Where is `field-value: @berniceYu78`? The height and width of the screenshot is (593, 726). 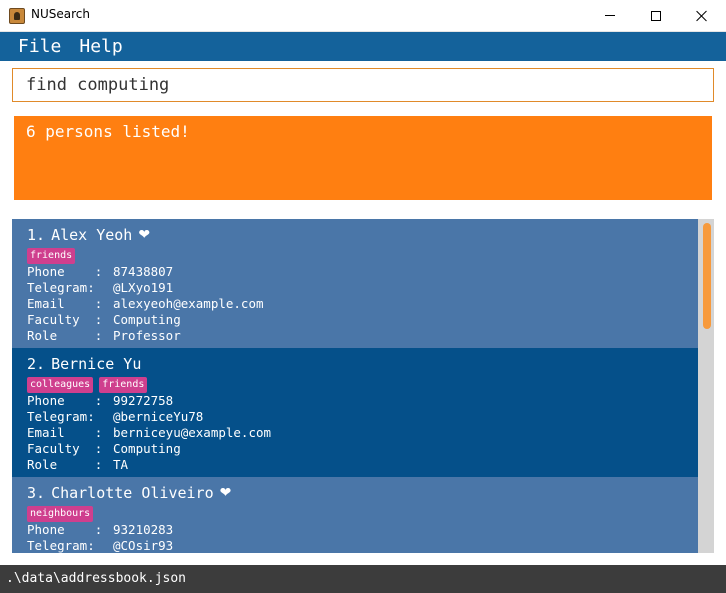 field-value: @berniceYu78 is located at coordinates (158, 416).